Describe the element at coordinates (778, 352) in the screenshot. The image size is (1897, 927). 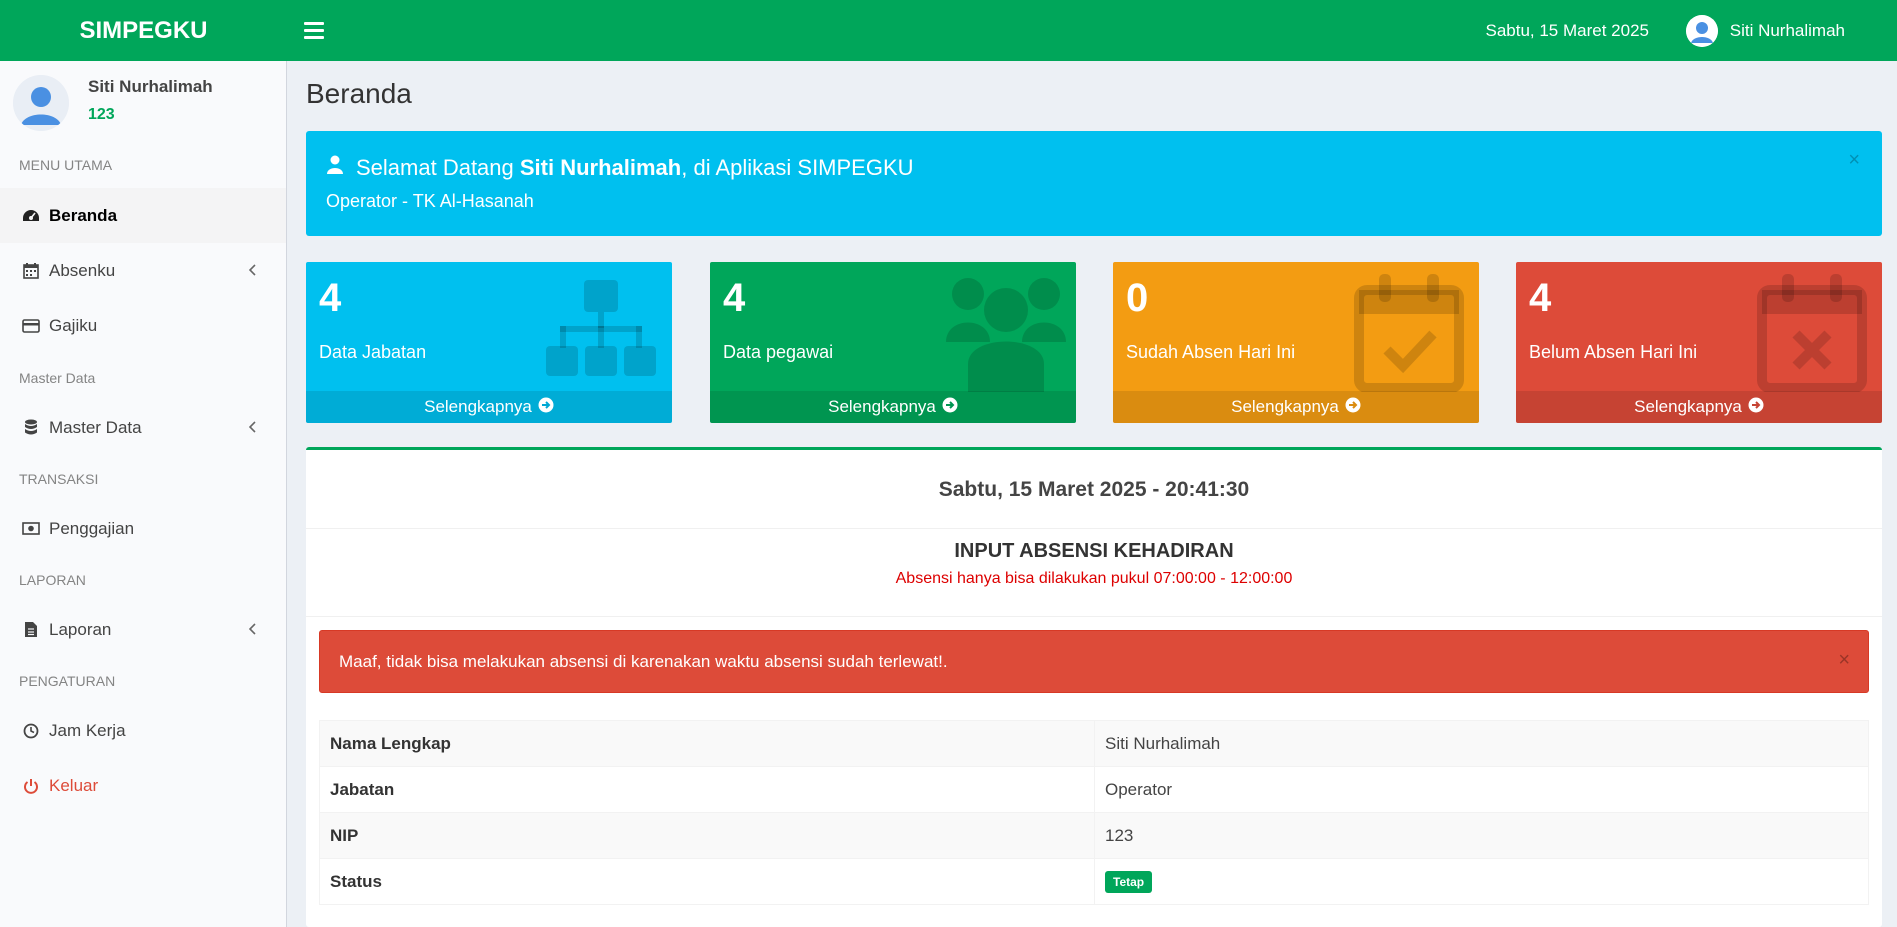
I see `stat-label: Data pegawai` at that location.